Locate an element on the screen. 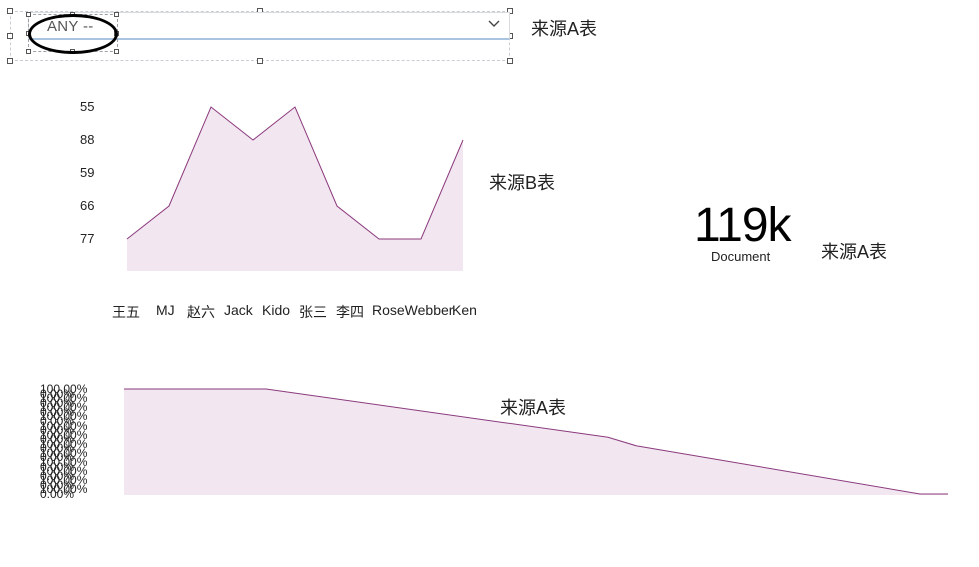 Image resolution: width=979 pixels, height=567 pixels. chart2-y-tick: 0.00% is located at coordinates (57, 494).